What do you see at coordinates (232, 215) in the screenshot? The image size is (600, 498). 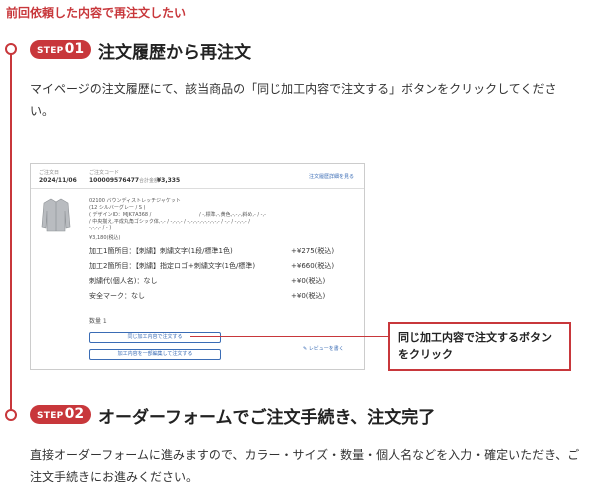 I see `product-design-options: / -,標準,-,黄色,-,-,-,斜め,- / -,-` at bounding box center [232, 215].